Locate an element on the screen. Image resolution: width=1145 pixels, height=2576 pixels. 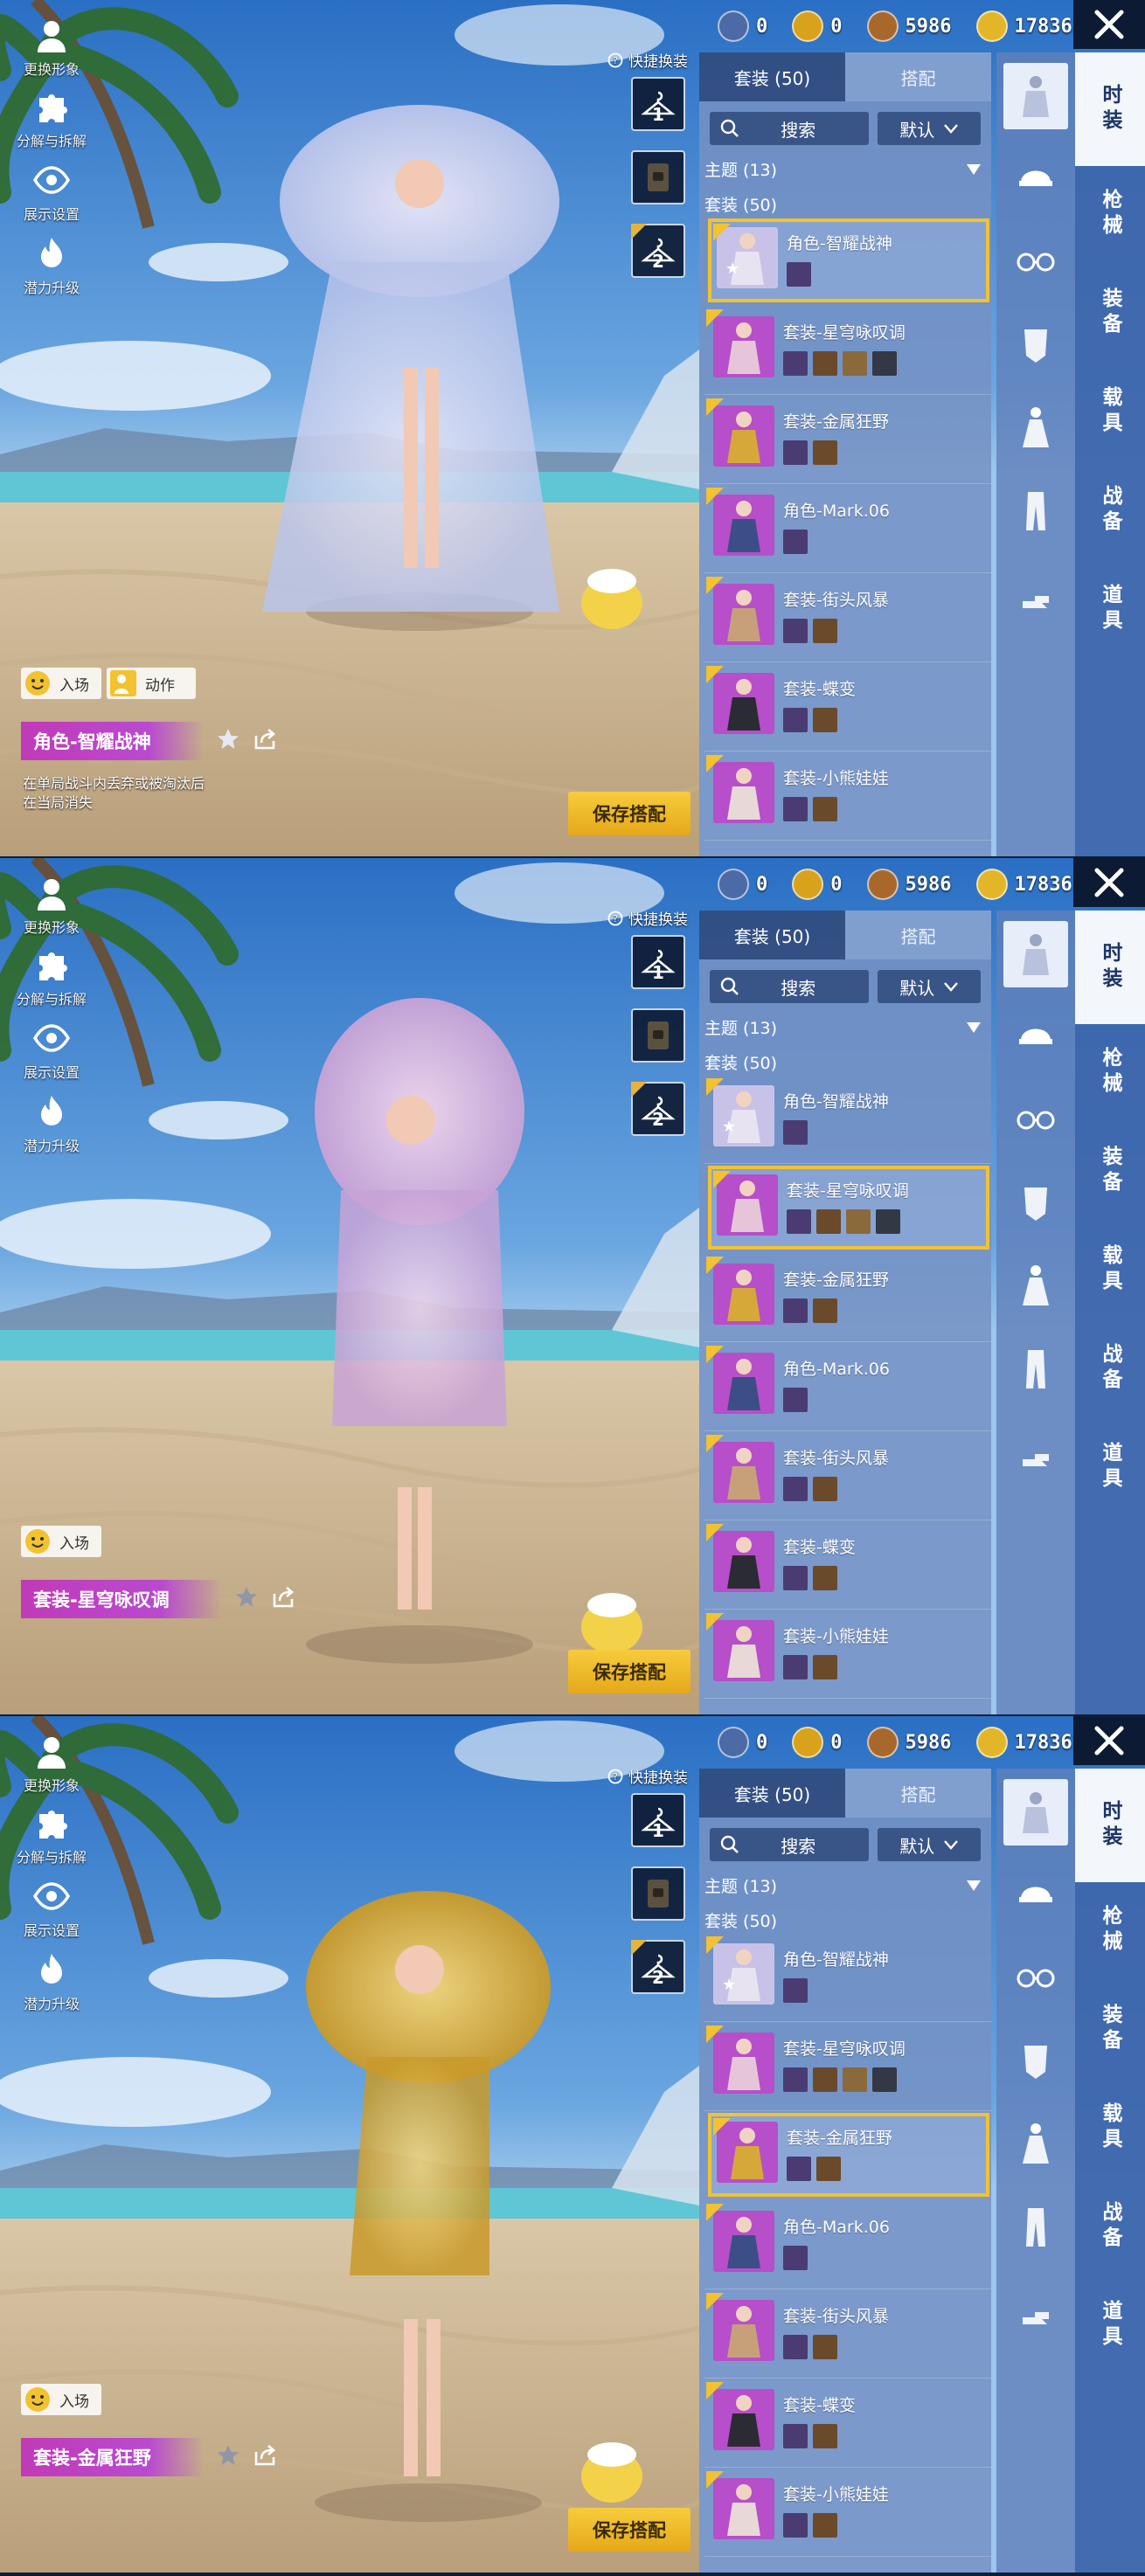
action-button: 动作 is located at coordinates (151, 683).